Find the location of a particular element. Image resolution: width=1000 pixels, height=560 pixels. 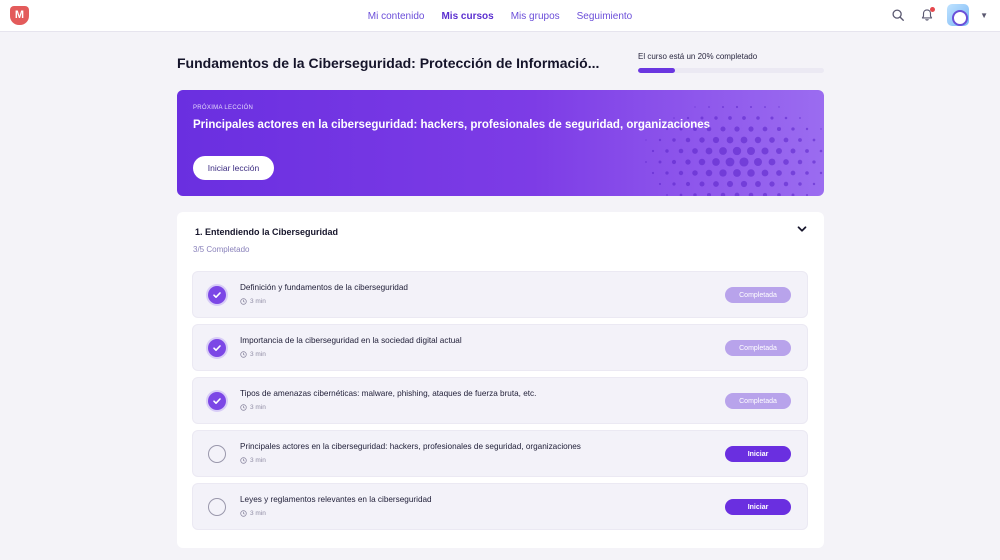

notification-badge is located at coordinates (933, 9).